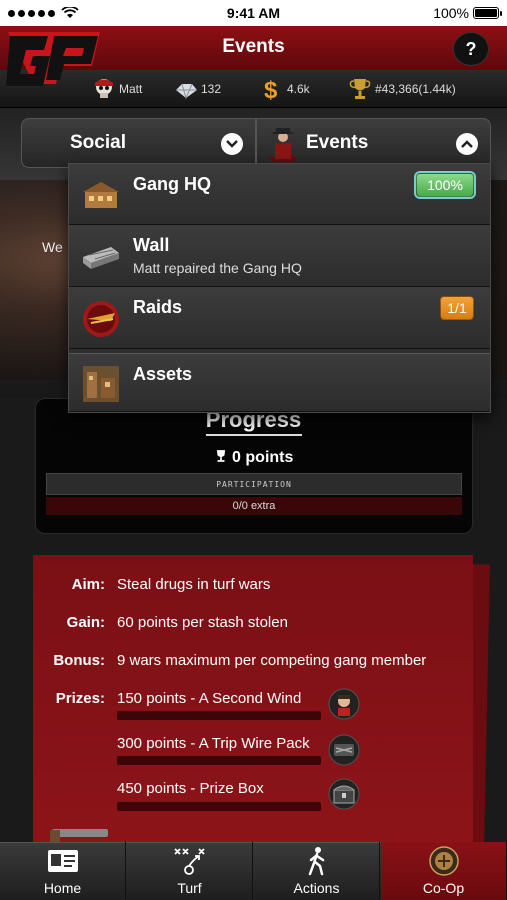  Describe the element at coordinates (415, 89) in the screenshot. I see `rank-value: #43,366(1.44k)` at that location.